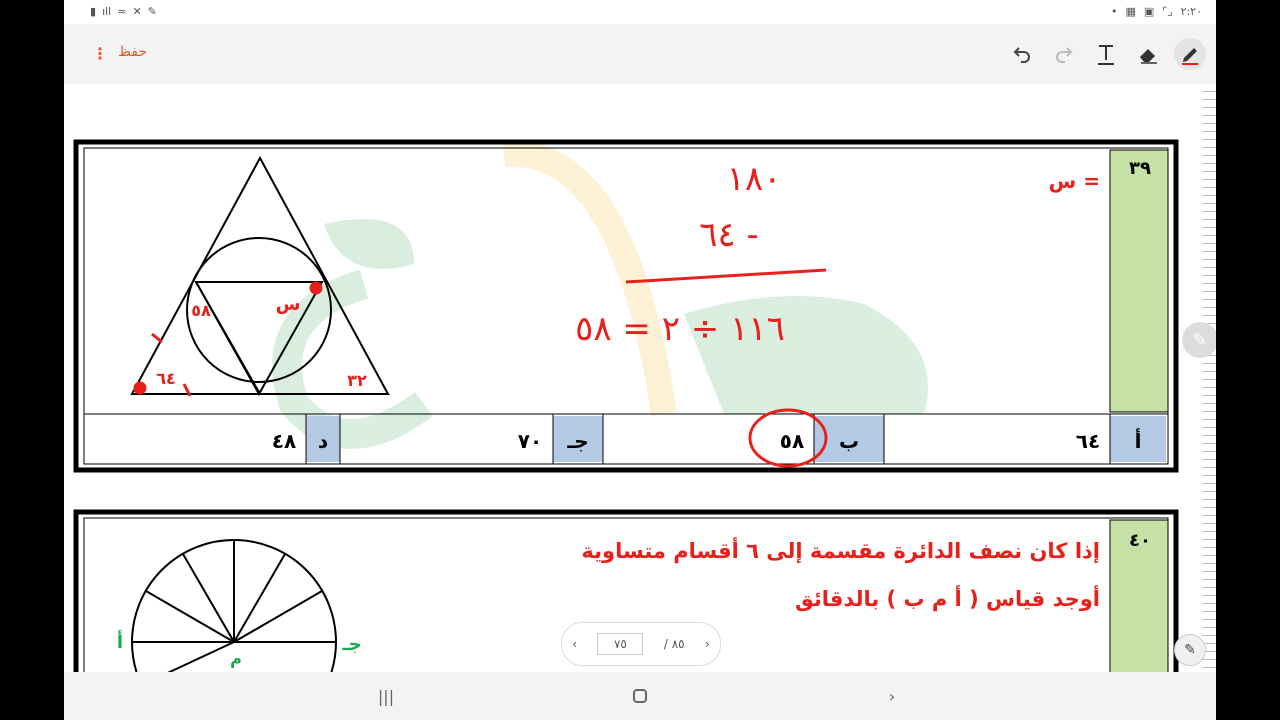  What do you see at coordinates (640, 54) in the screenshot?
I see `toolbar: ⋮ حفظ` at bounding box center [640, 54].